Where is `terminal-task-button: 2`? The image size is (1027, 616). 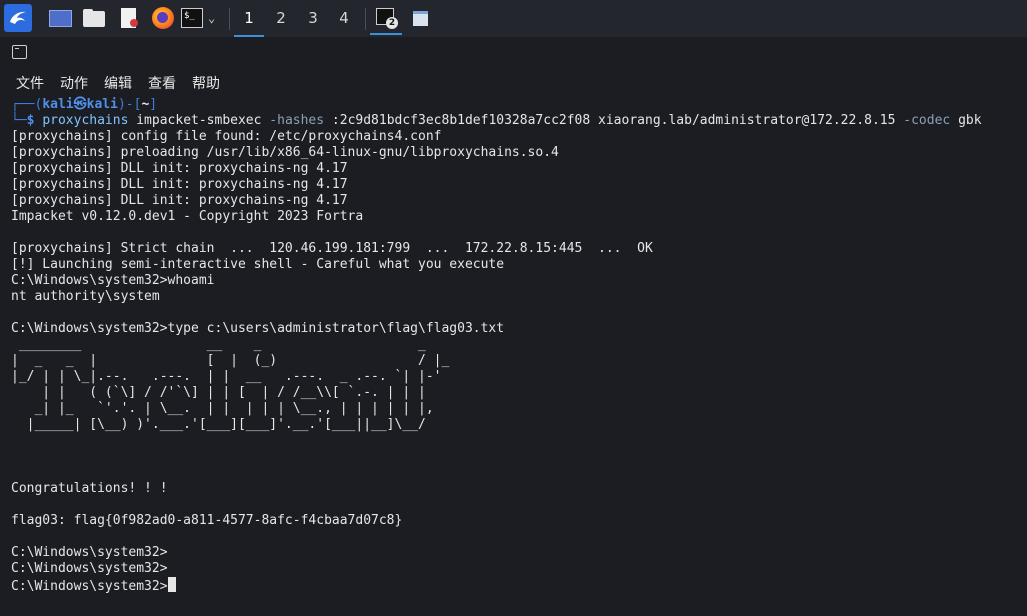
terminal-task-button: 2 is located at coordinates (386, 19).